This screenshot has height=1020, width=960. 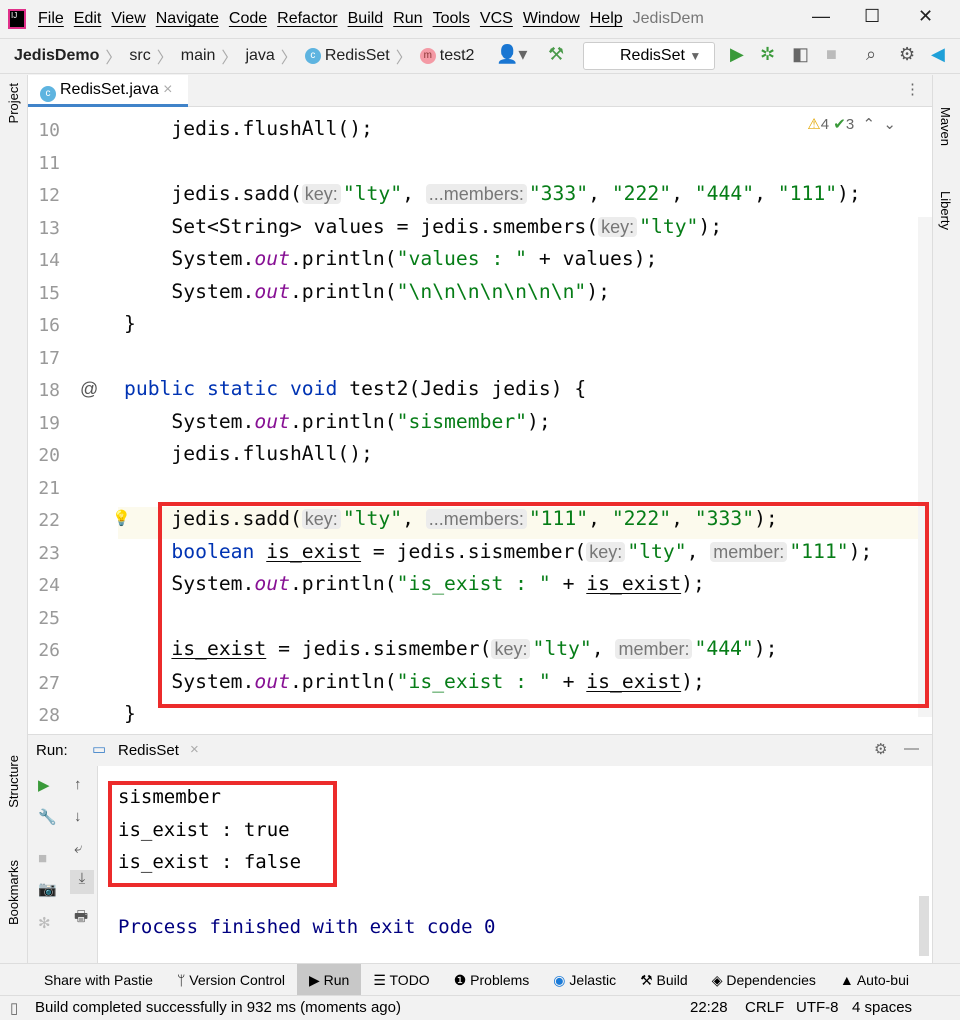 I want to click on print-icon: 🖶, so click(x=81, y=918).